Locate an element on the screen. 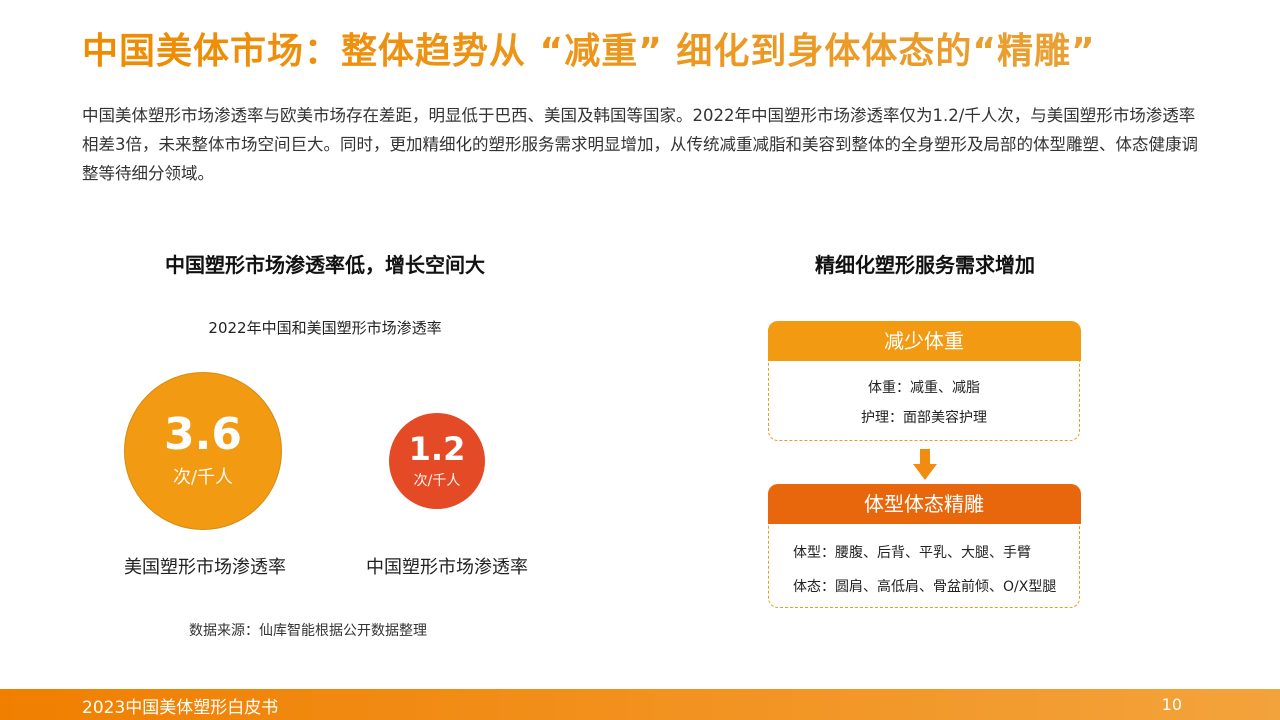 This screenshot has width=1280, height=720. chart-title: 2022年中国和美国塑形市场渗透率 is located at coordinates (325, 328).